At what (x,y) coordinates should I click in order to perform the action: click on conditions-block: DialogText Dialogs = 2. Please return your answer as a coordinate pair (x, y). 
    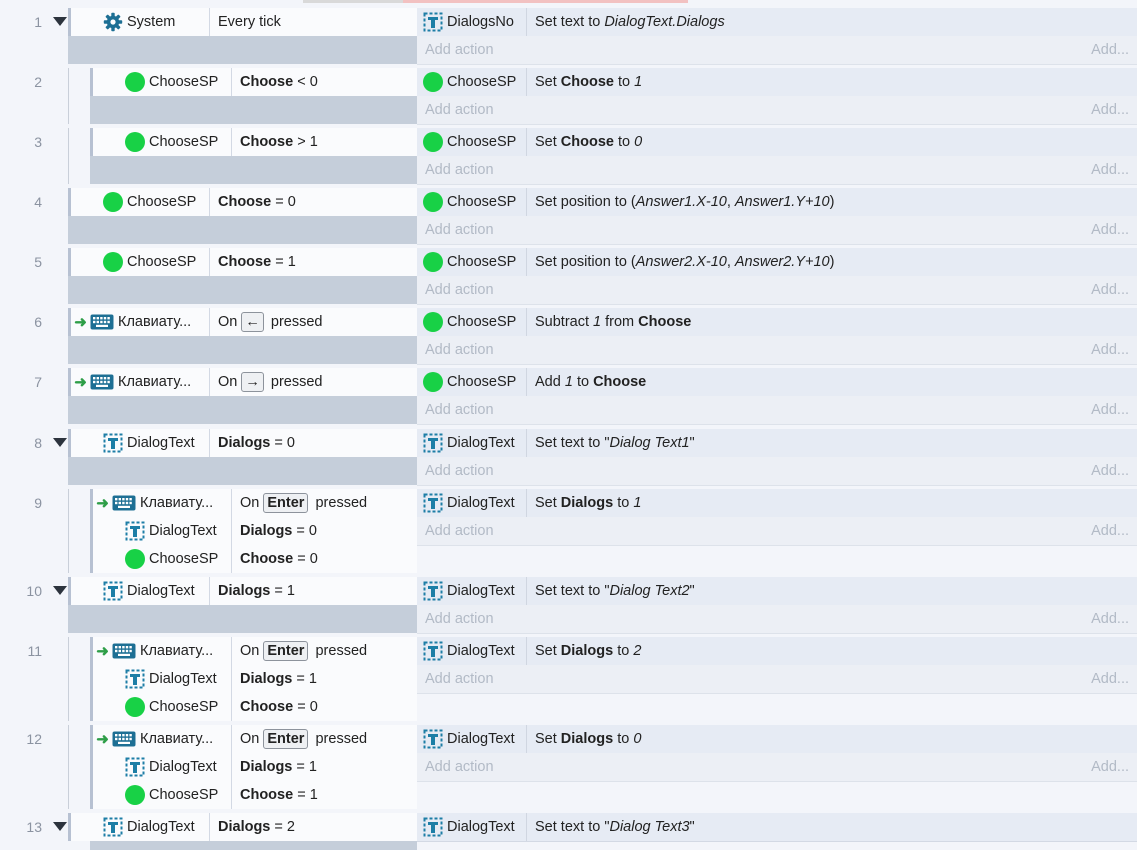
    Looking at the image, I should click on (242, 827).